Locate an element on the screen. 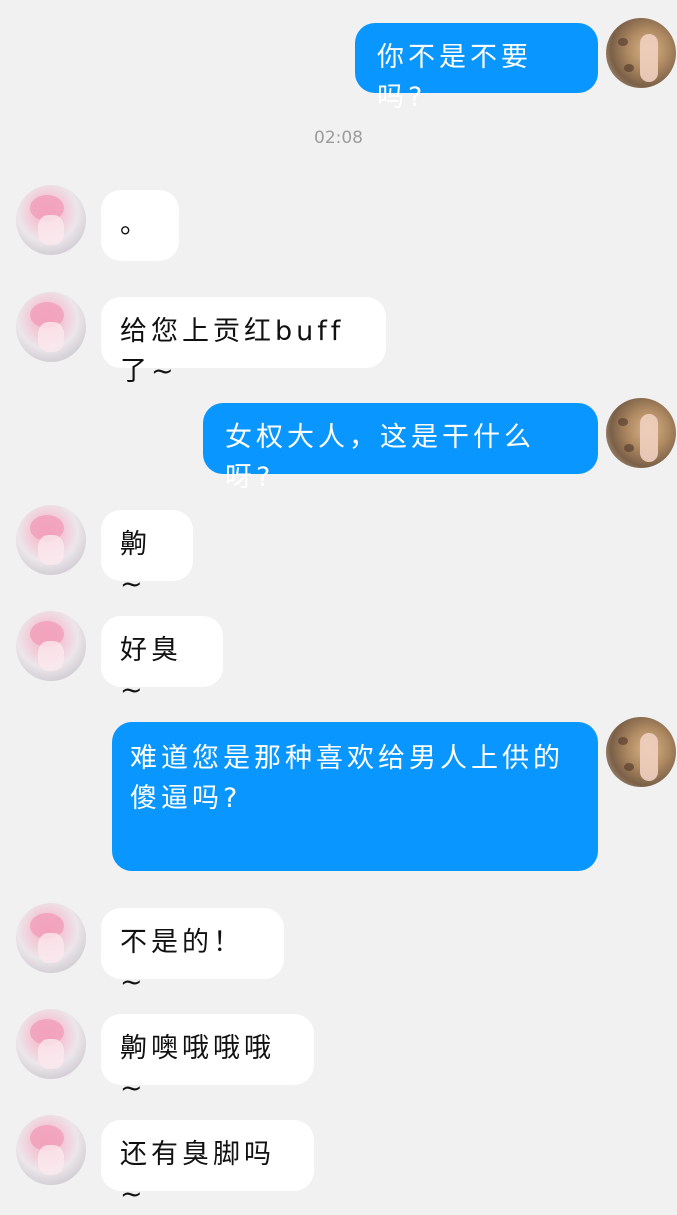  message-timestamp: 02:08 is located at coordinates (338, 138).